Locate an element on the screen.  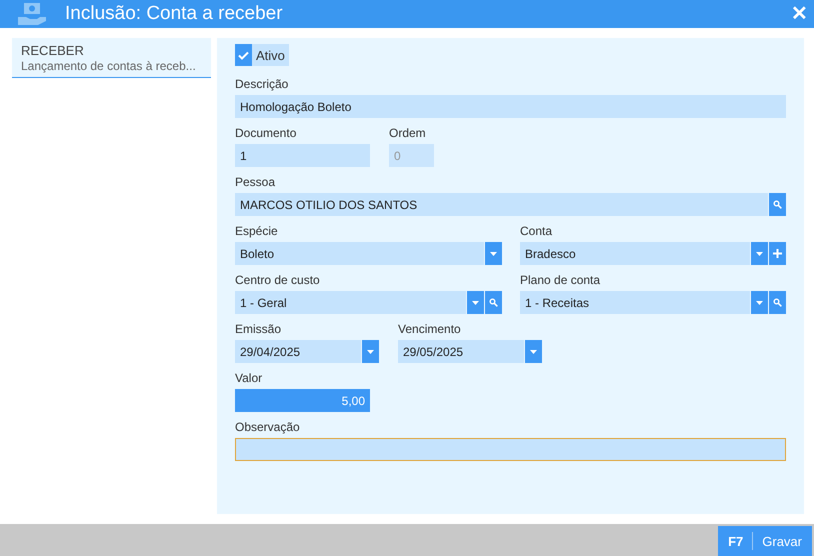
field-label: Descrição is located at coordinates (262, 84).